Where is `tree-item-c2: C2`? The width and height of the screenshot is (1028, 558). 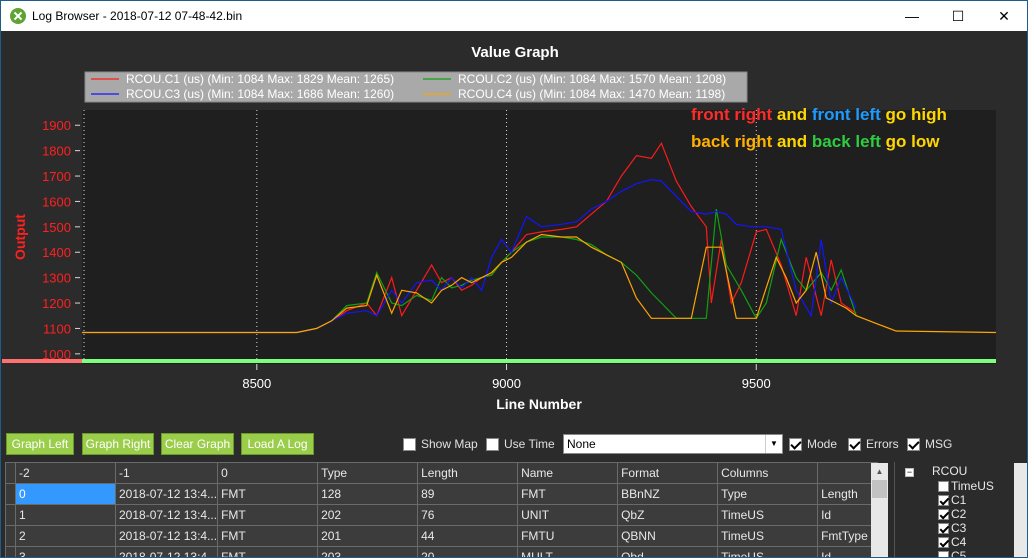
tree-item-c2: C2 is located at coordinates (952, 514).